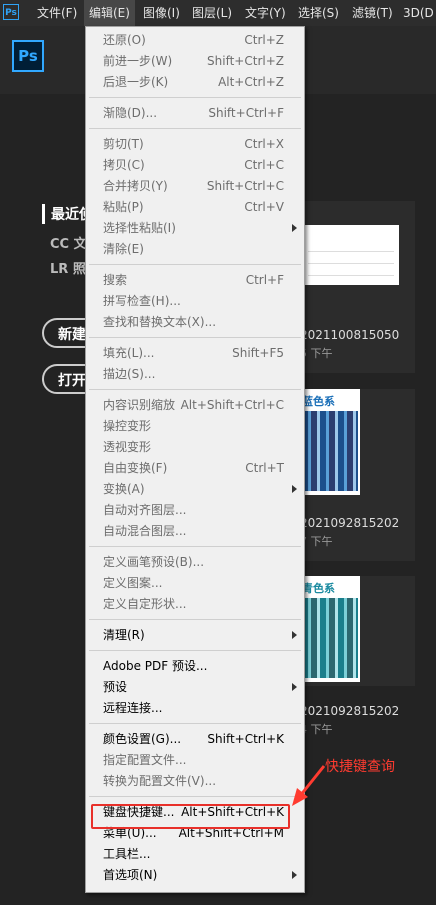  Describe the element at coordinates (195, 875) in the screenshot. I see `menu-item: 首选项(N)` at that location.